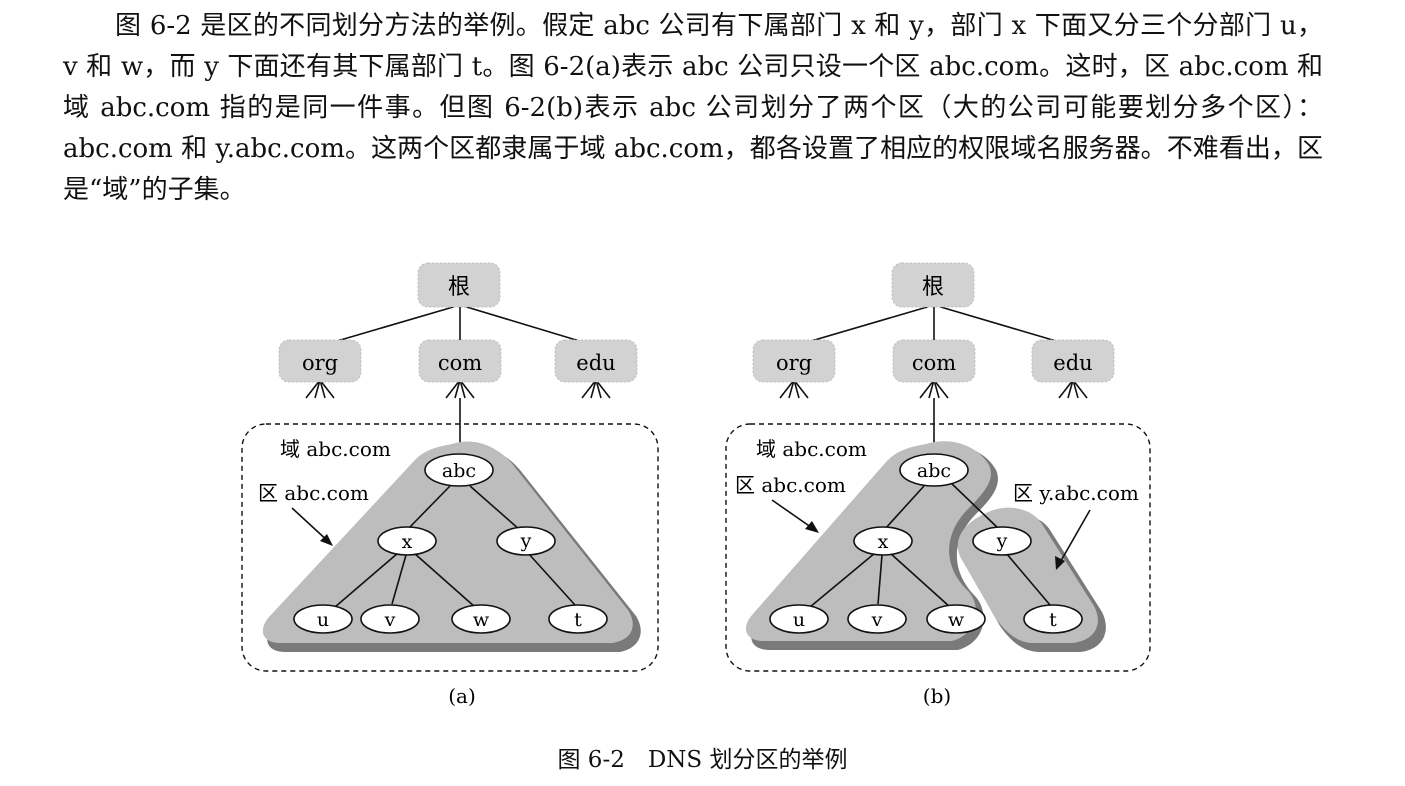  Describe the element at coordinates (790, 485) in the screenshot. I see `zone-abc-label: 区 abc.com` at that location.